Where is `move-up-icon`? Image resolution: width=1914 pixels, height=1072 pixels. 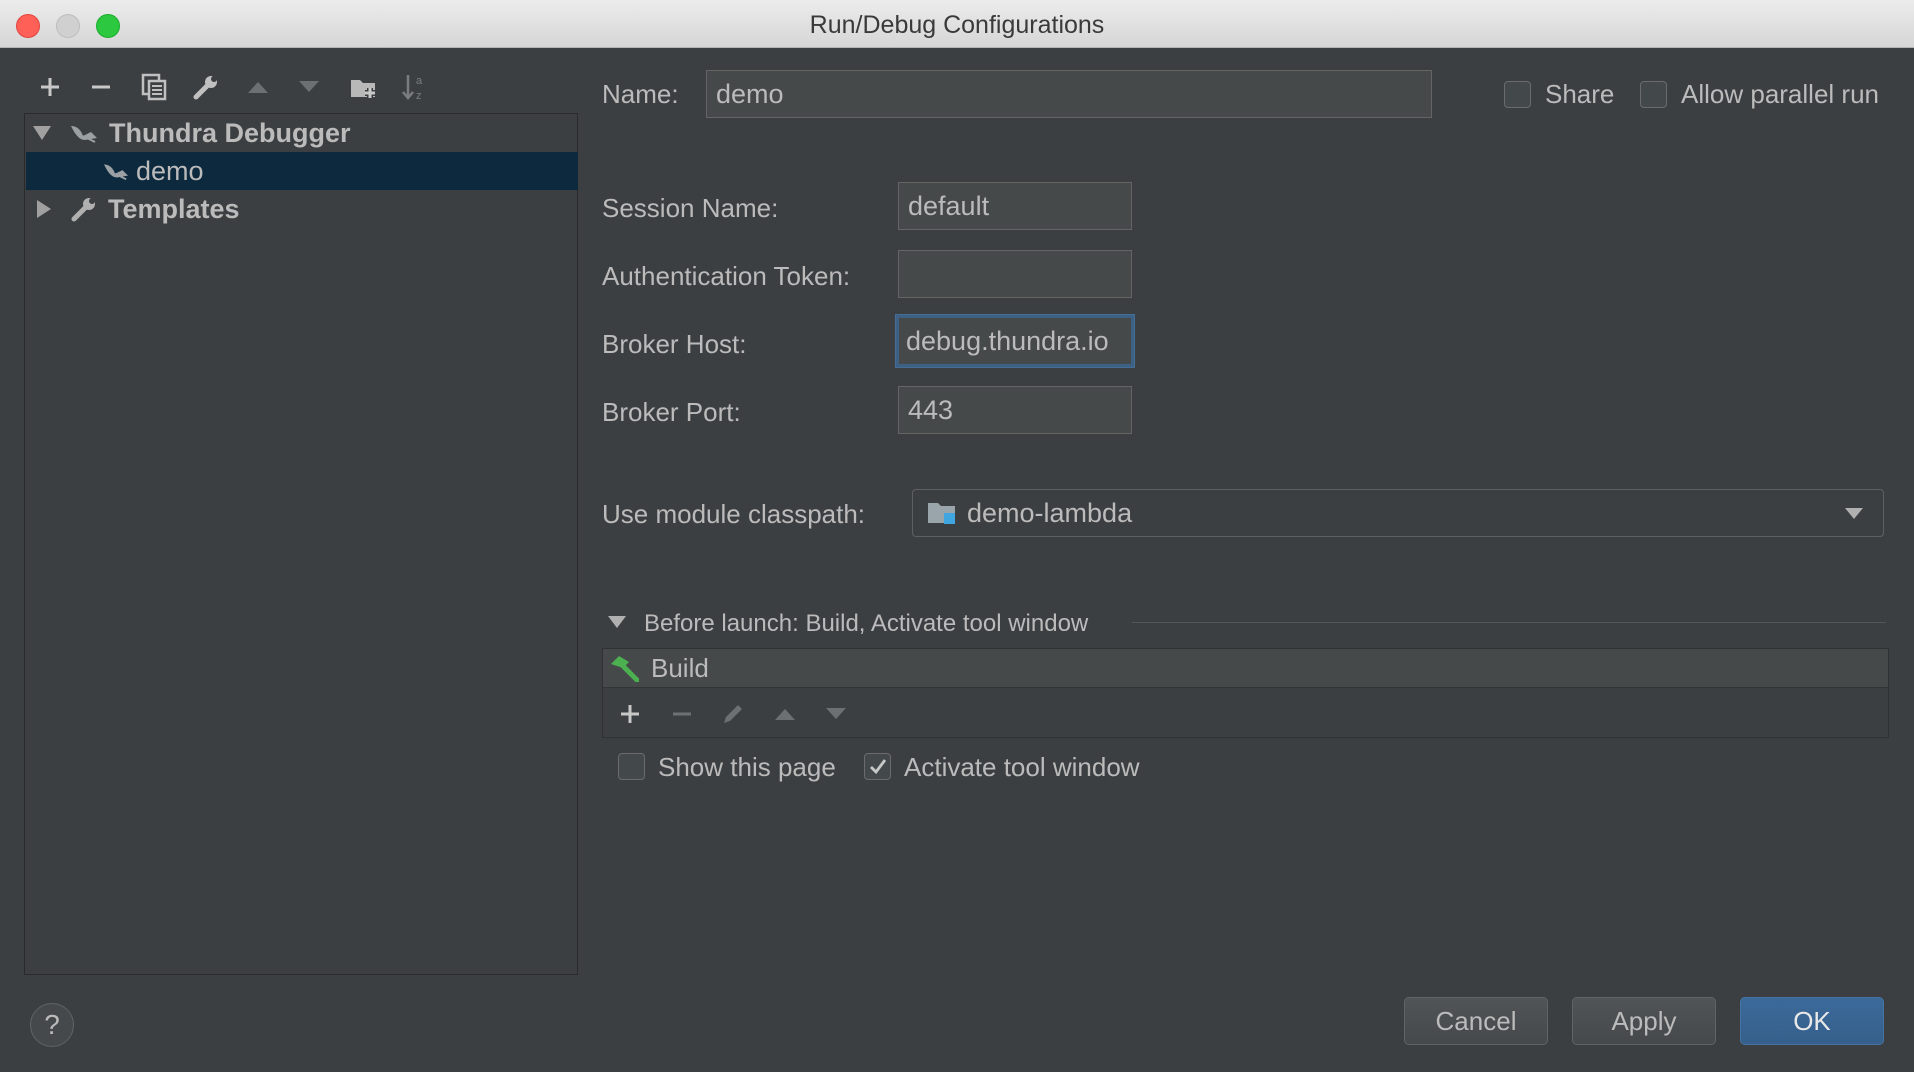 move-up-icon is located at coordinates (258, 87).